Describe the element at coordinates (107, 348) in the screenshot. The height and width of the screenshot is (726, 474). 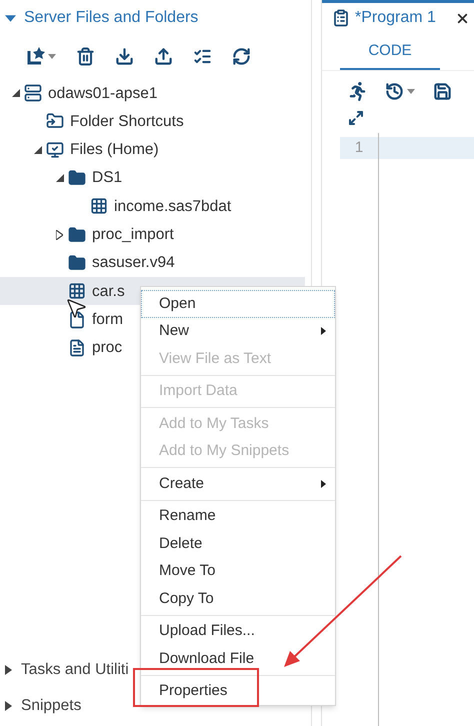
I see `tree-label: proc` at that location.